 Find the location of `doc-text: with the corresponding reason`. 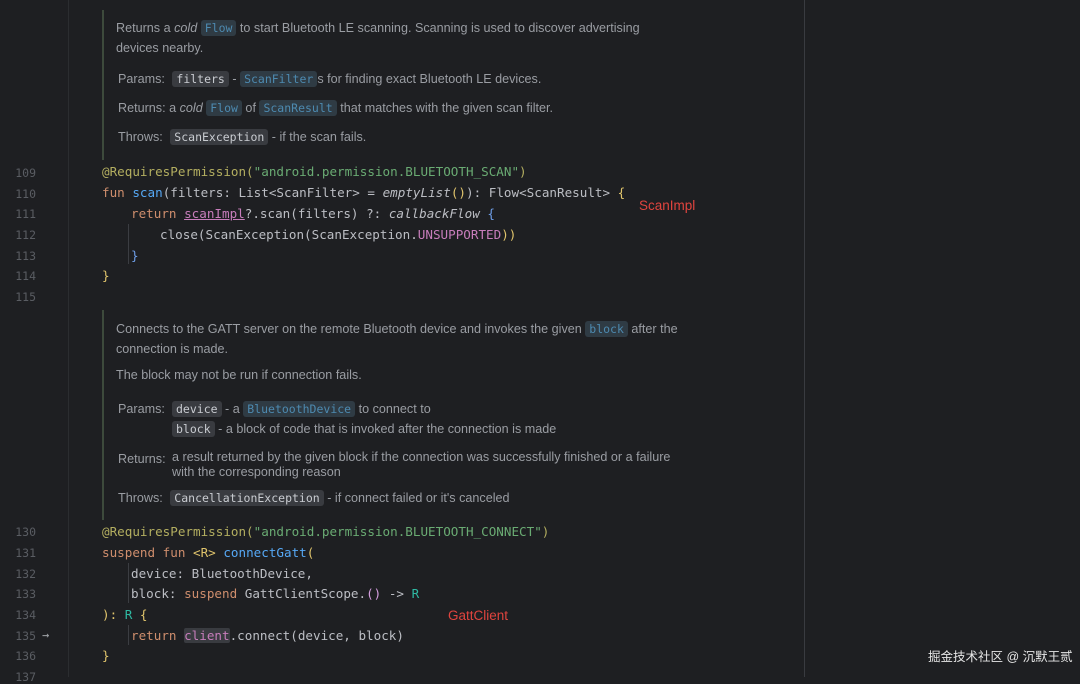

doc-text: with the corresponding reason is located at coordinates (256, 472).